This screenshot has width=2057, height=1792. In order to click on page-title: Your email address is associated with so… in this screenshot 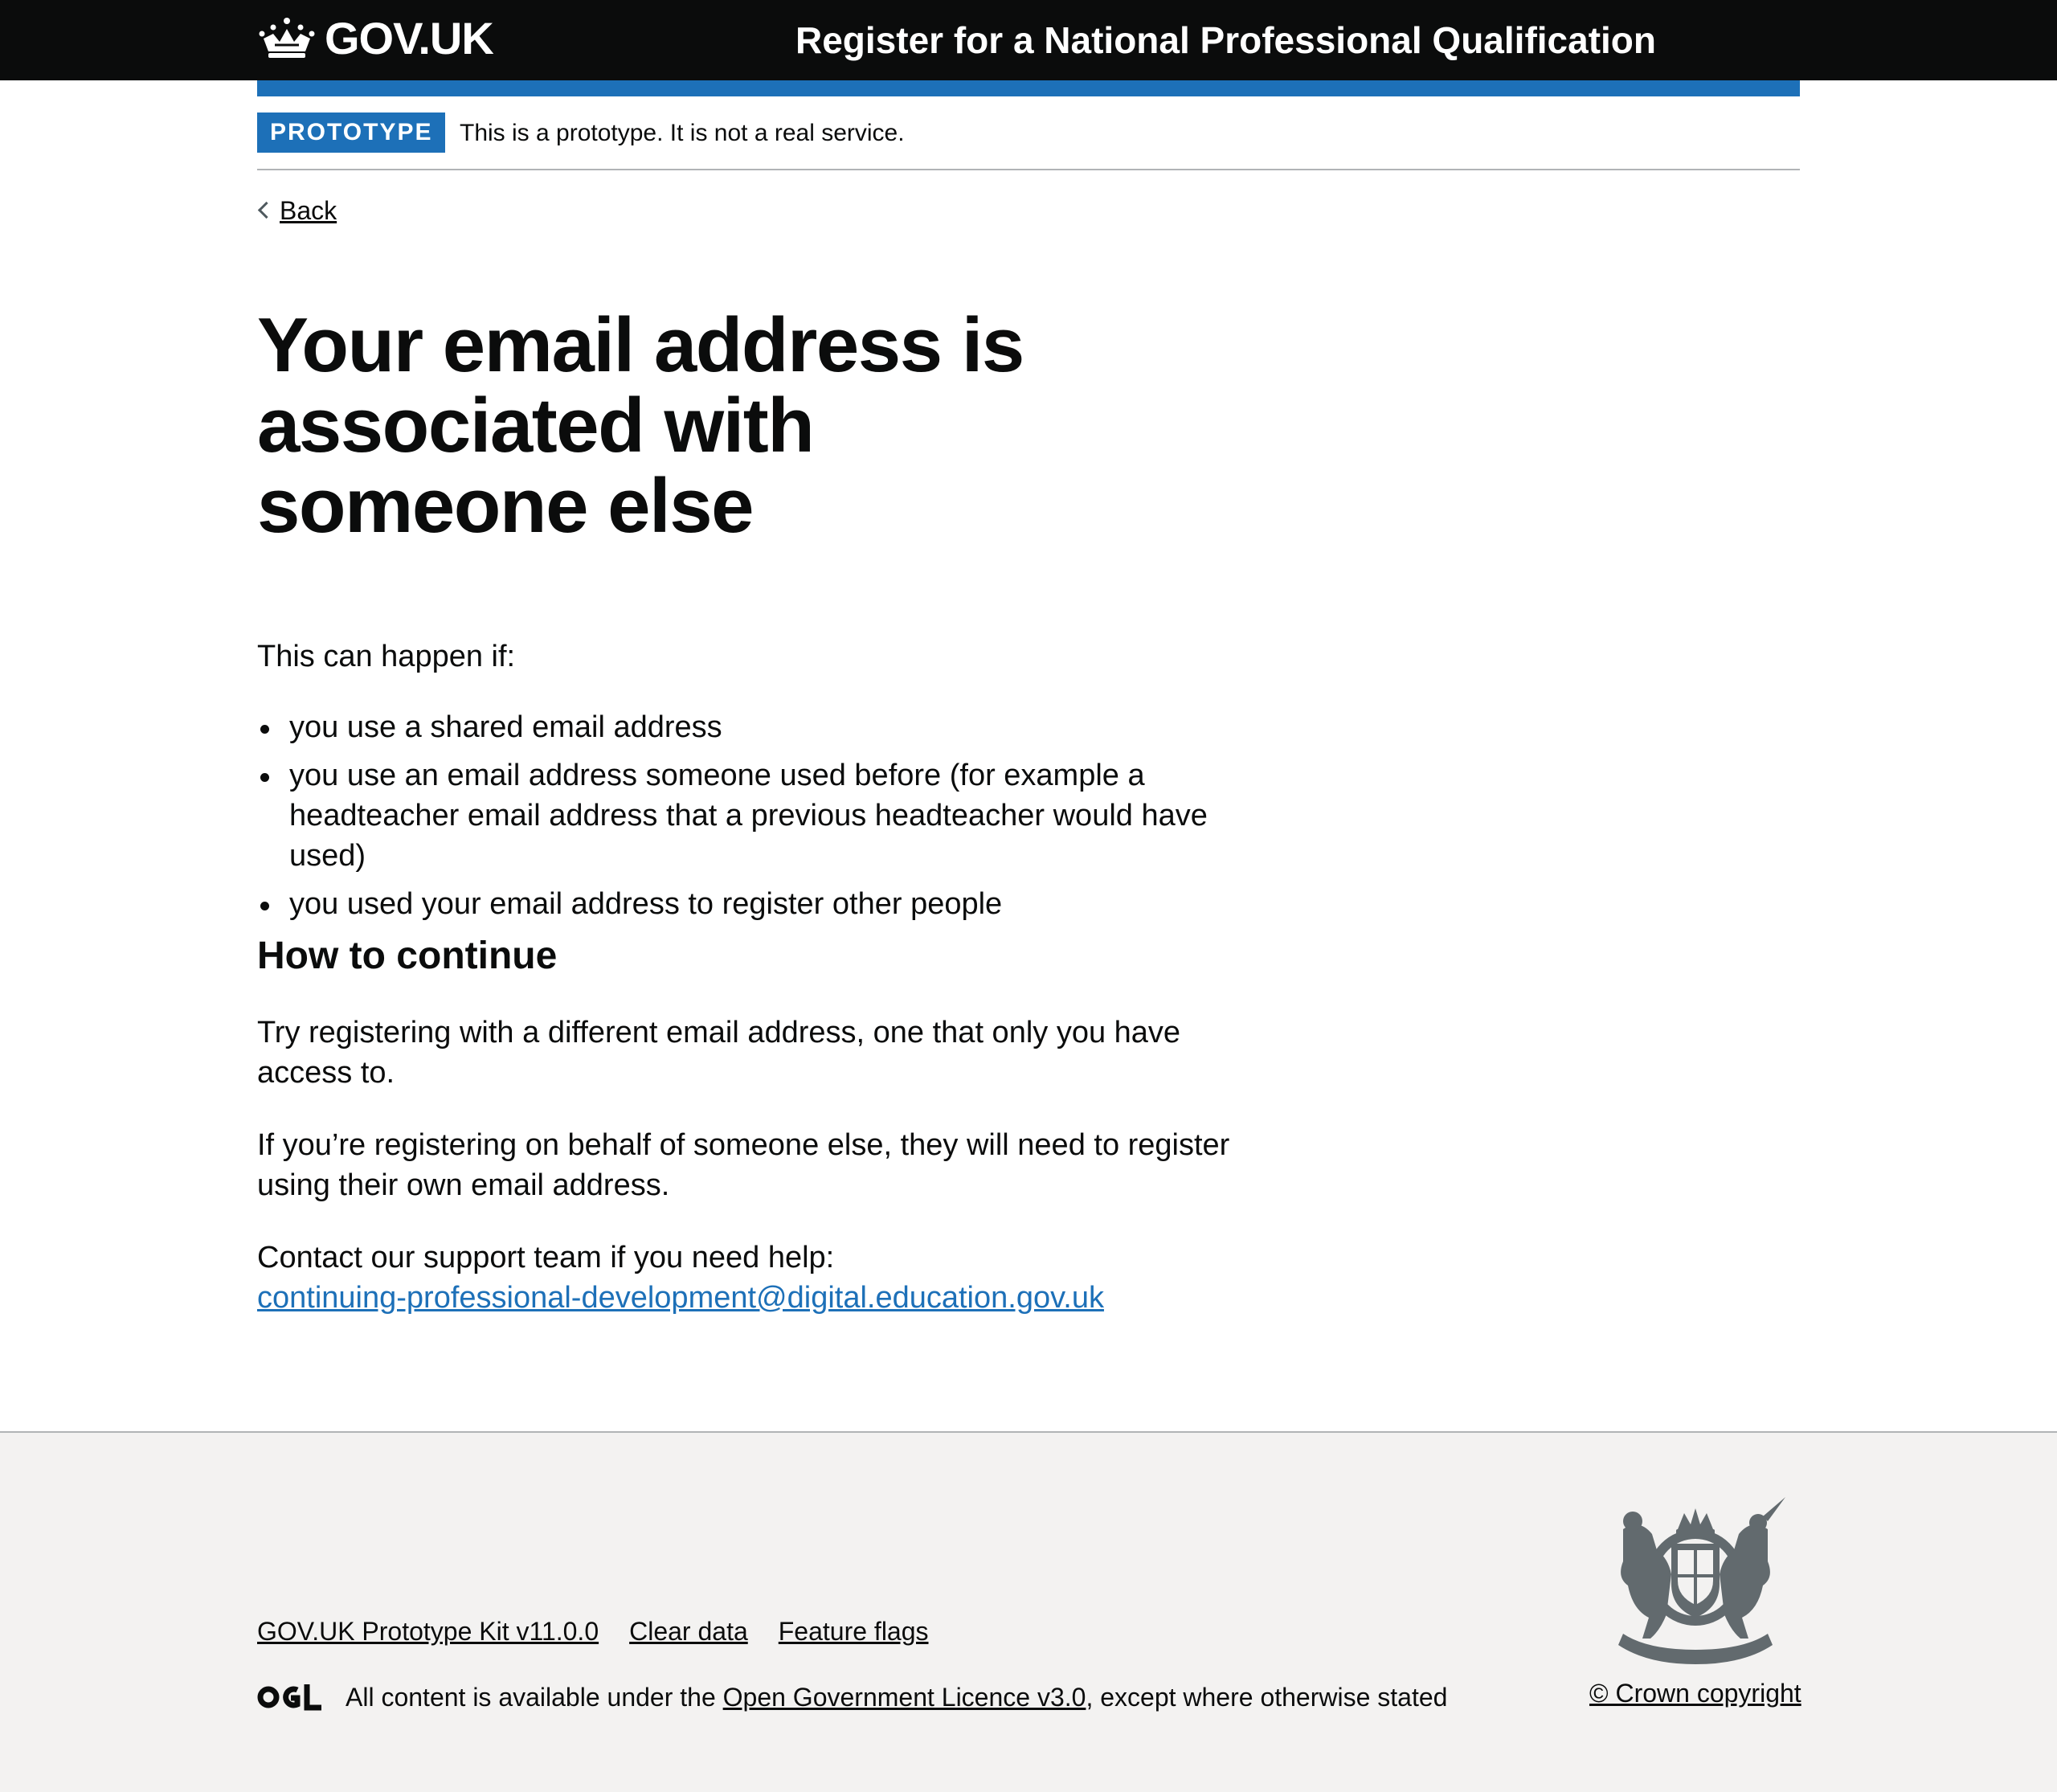, I will do `click(640, 425)`.